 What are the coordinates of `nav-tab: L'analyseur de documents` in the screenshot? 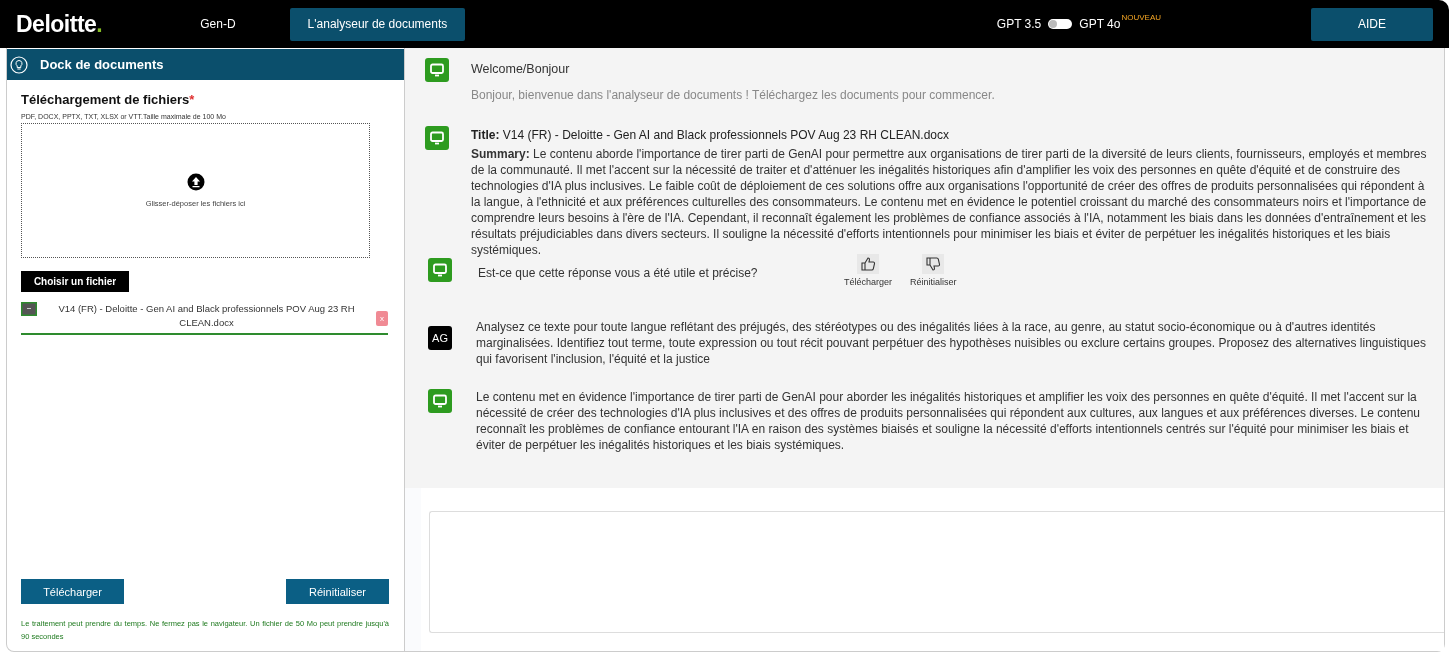 It's located at (377, 24).